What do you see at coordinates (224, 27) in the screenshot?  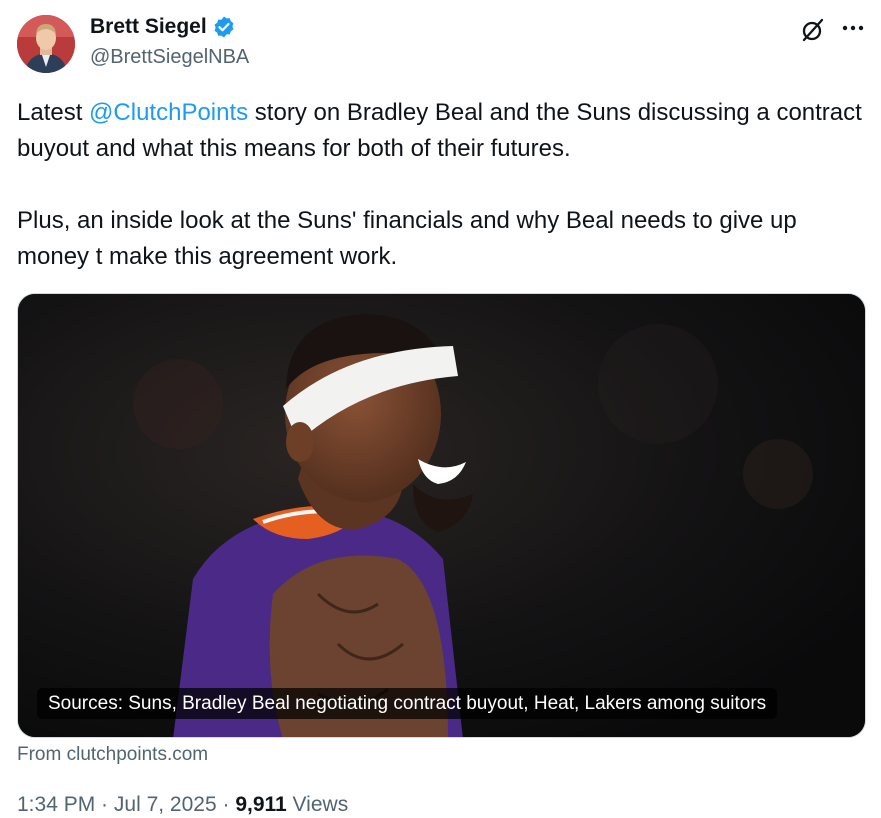 I see `verified-badge-icon` at bounding box center [224, 27].